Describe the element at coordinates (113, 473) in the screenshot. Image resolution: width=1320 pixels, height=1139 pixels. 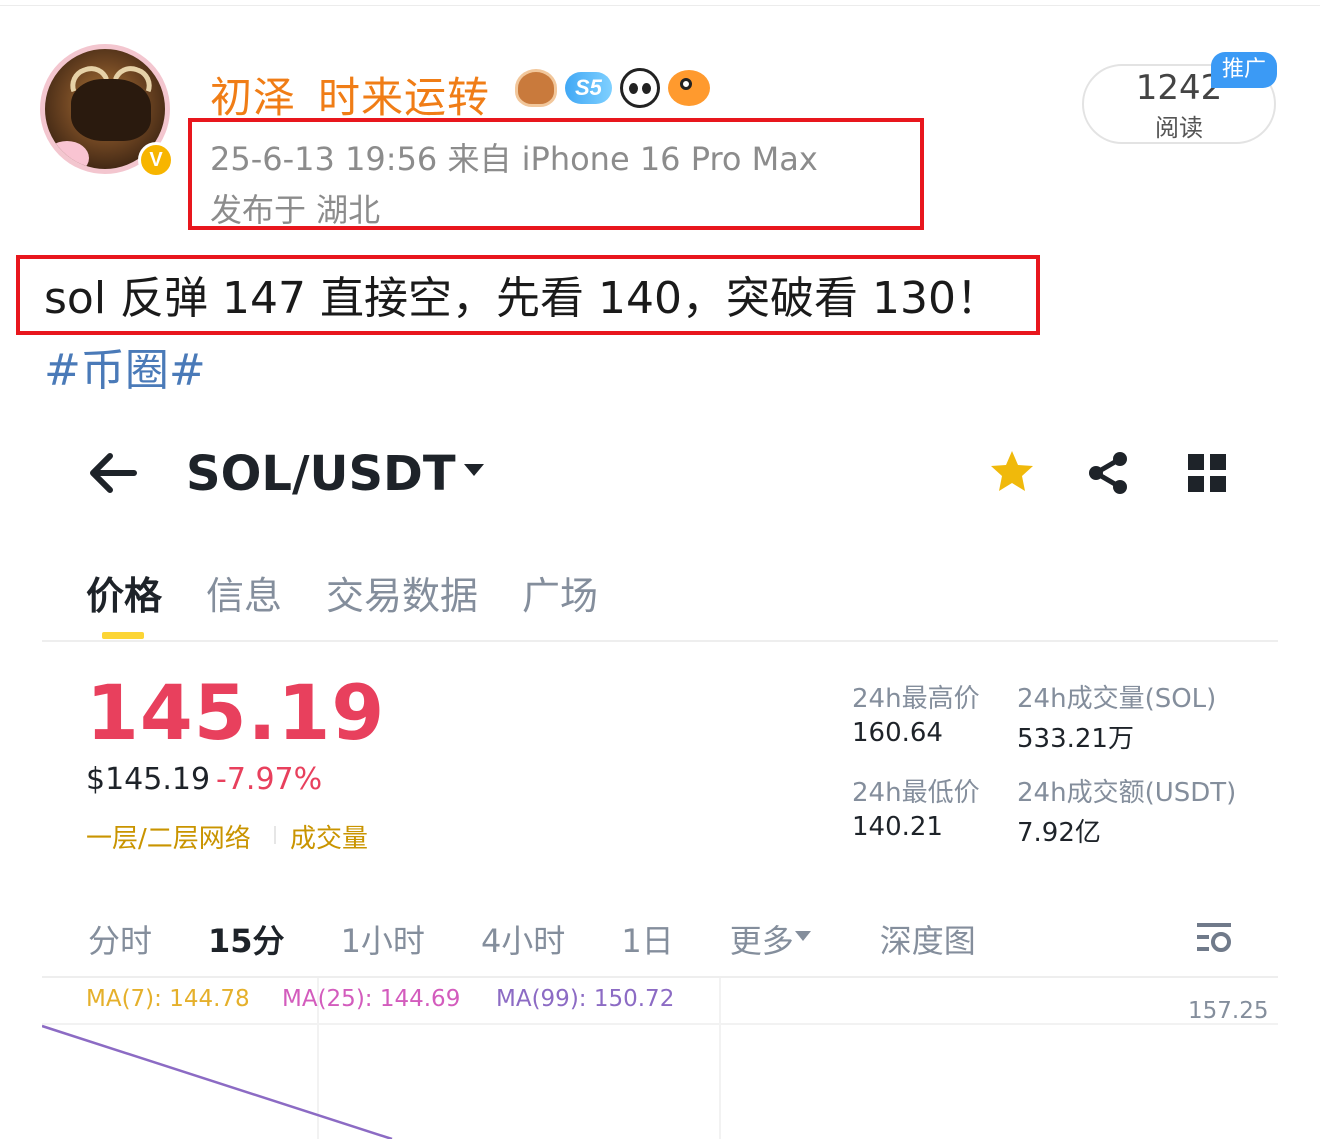
I see `back-arrow-icon` at that location.